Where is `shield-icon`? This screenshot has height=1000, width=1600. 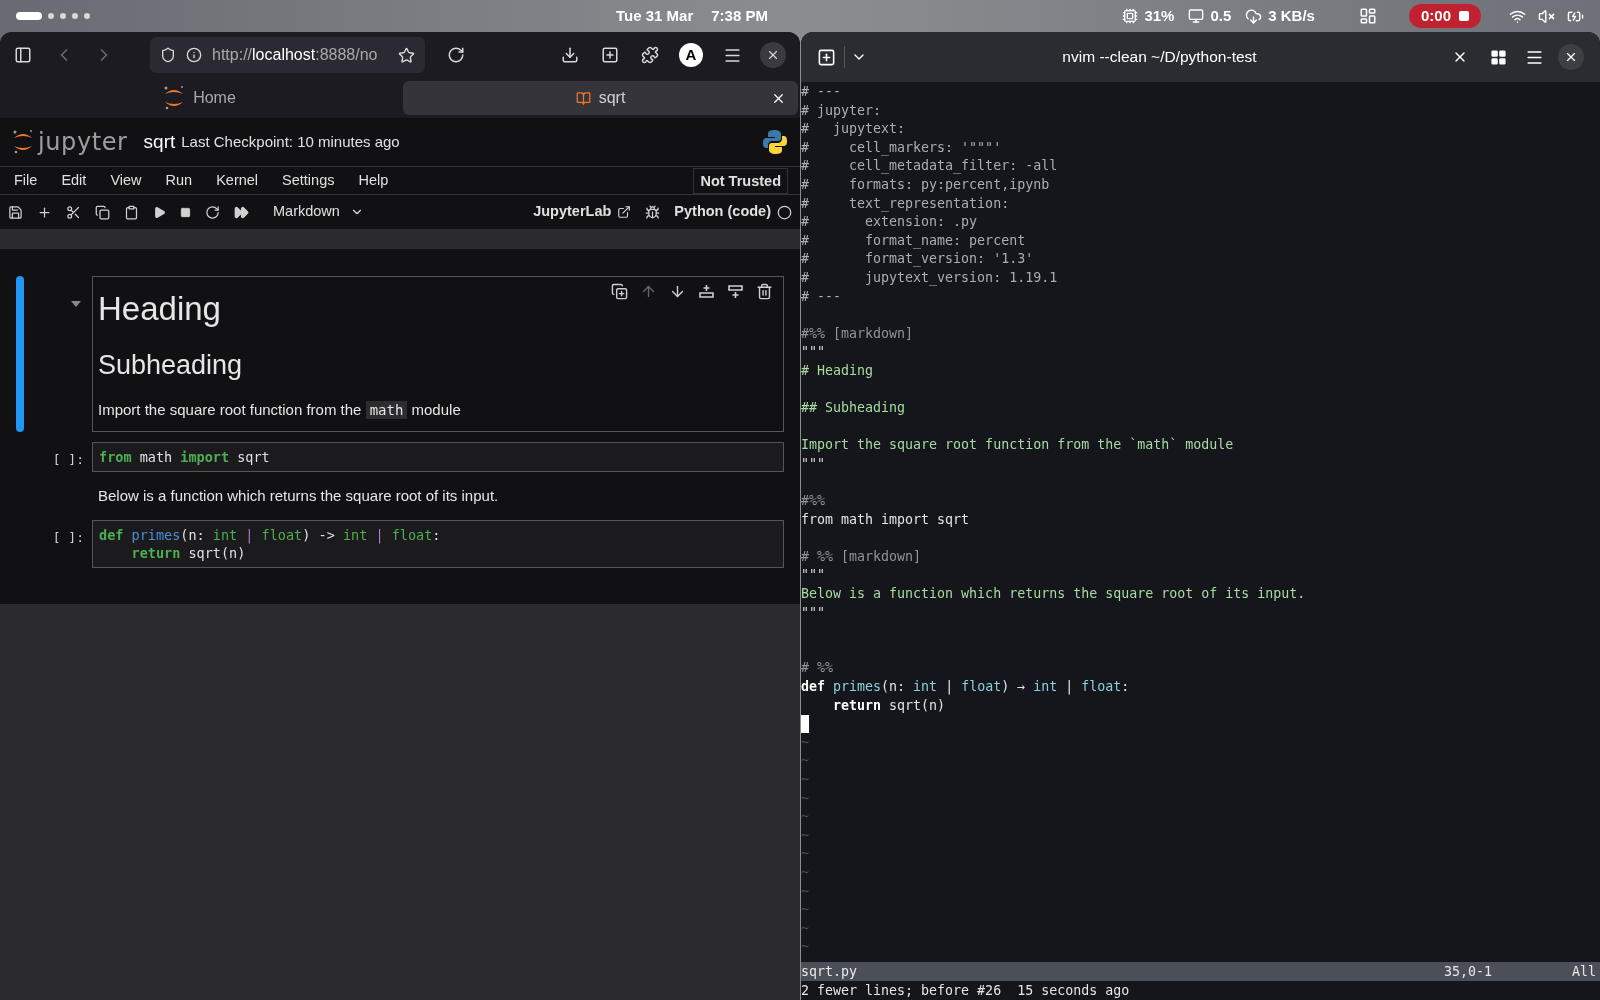 shield-icon is located at coordinates (168, 55).